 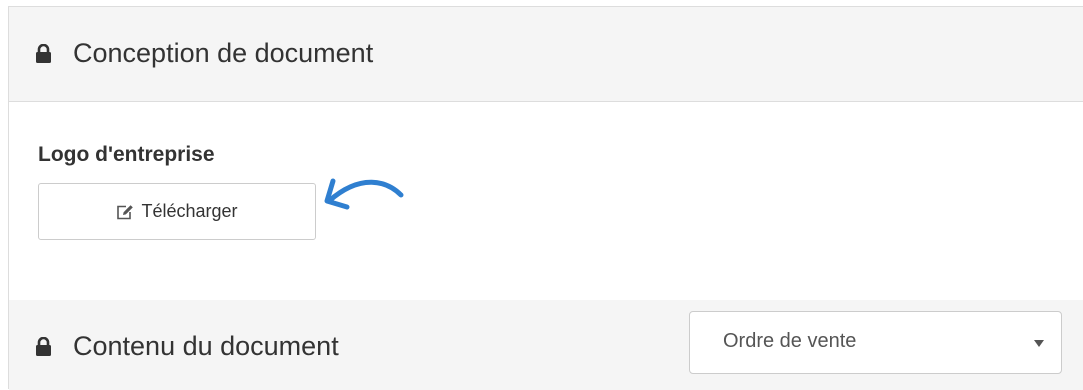 What do you see at coordinates (126, 154) in the screenshot?
I see `company-logo-label: Logo d'entreprise` at bounding box center [126, 154].